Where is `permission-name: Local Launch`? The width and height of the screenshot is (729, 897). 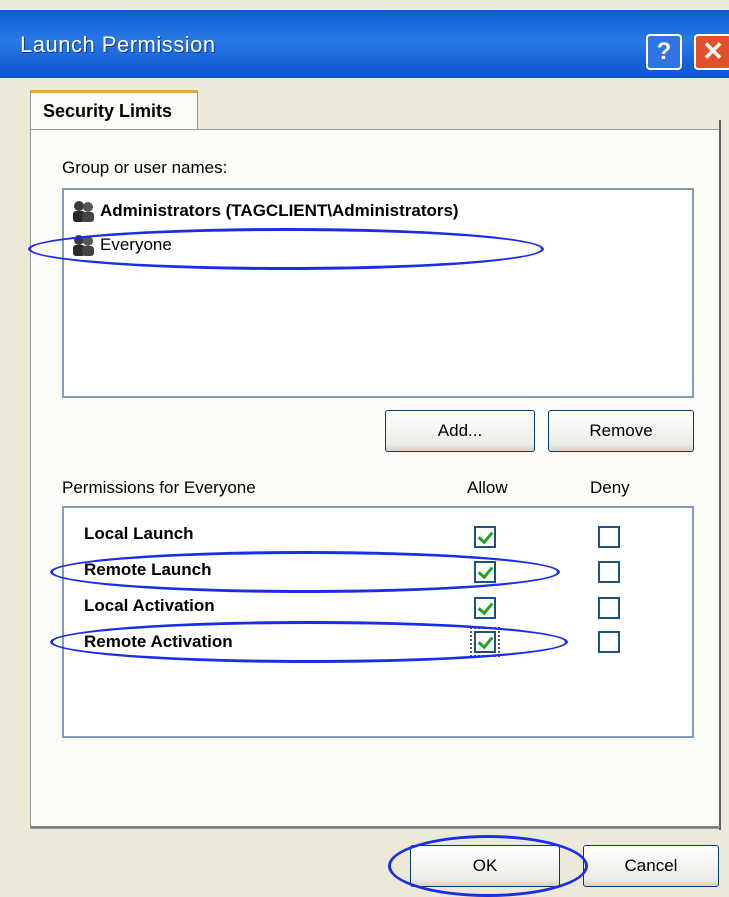 permission-name: Local Launch is located at coordinates (139, 533).